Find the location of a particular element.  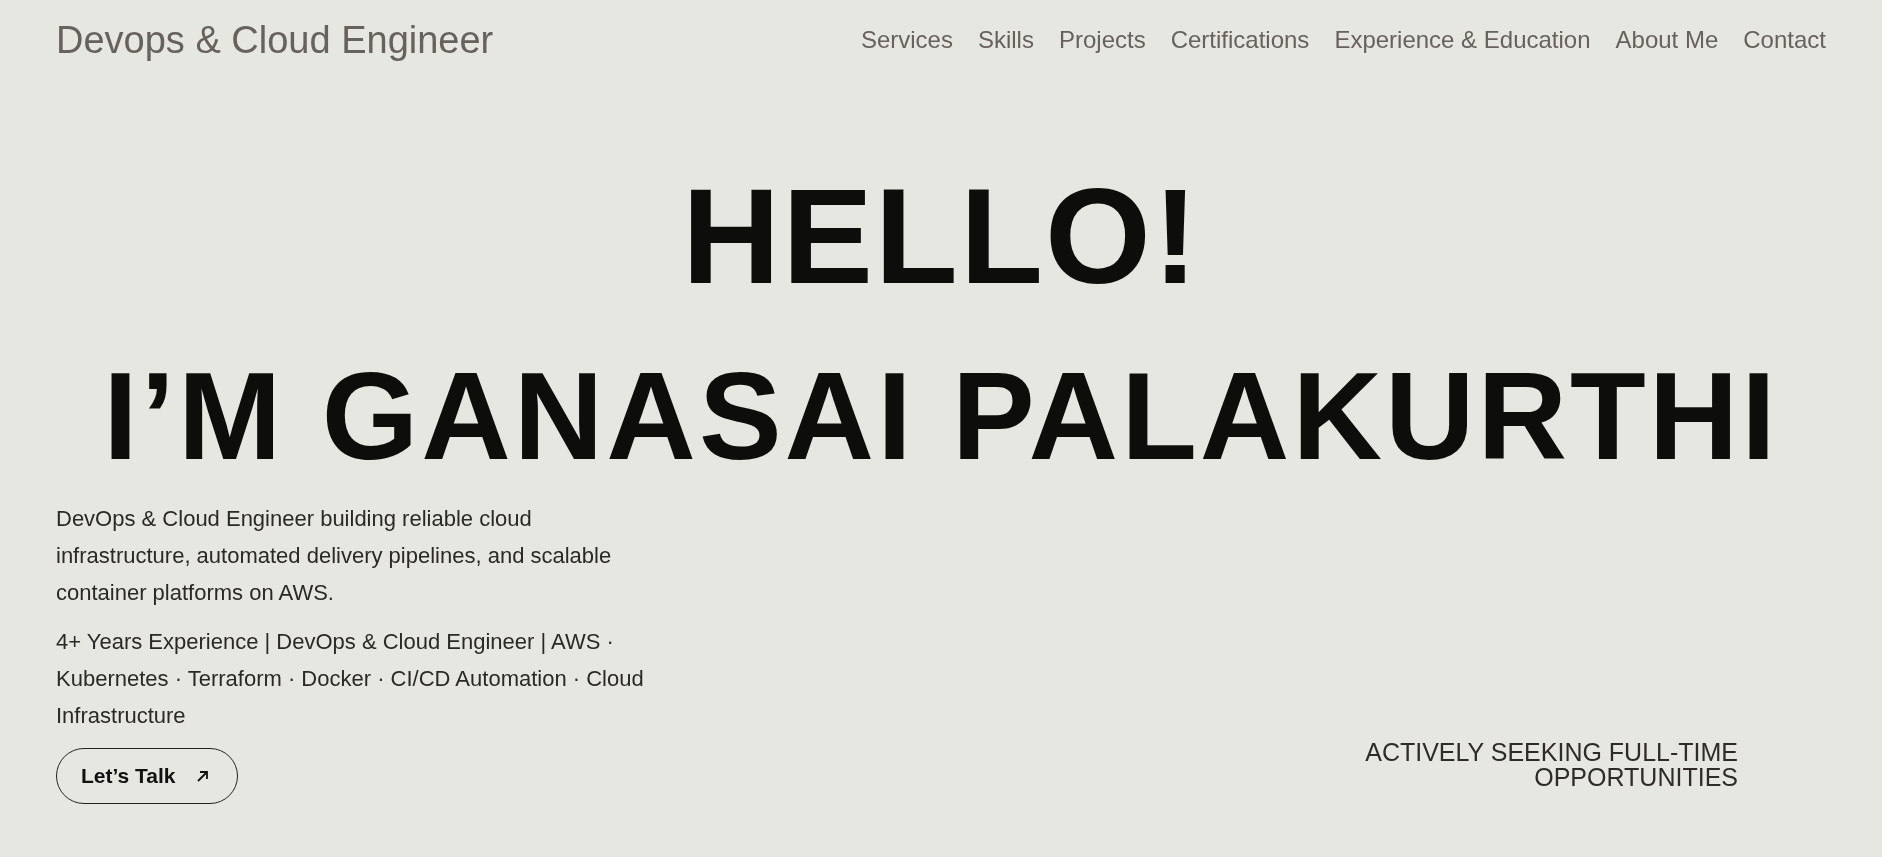

status-text: OPPORTUNITIES is located at coordinates (1636, 777).